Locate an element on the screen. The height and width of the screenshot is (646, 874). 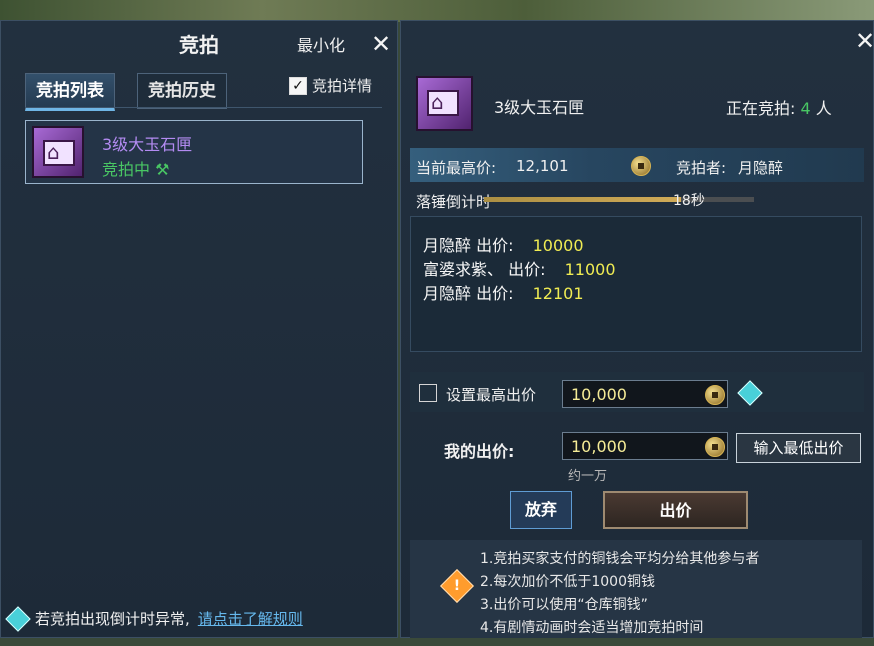
bid-history-row: 月隐醉 出价: 10000 is located at coordinates (503, 244).